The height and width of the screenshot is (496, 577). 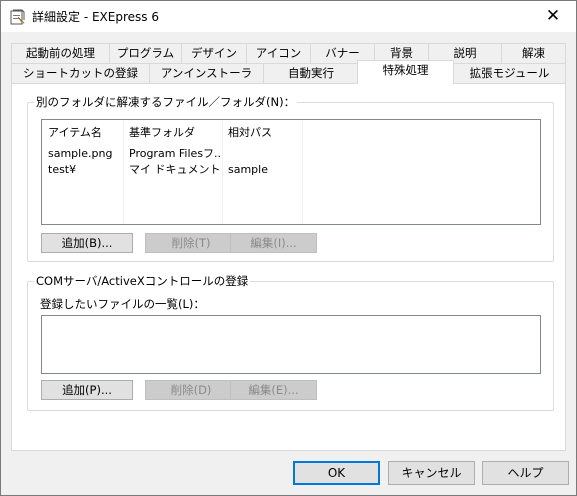 What do you see at coordinates (62, 170) in the screenshot?
I see `table-row-cell: test¥` at bounding box center [62, 170].